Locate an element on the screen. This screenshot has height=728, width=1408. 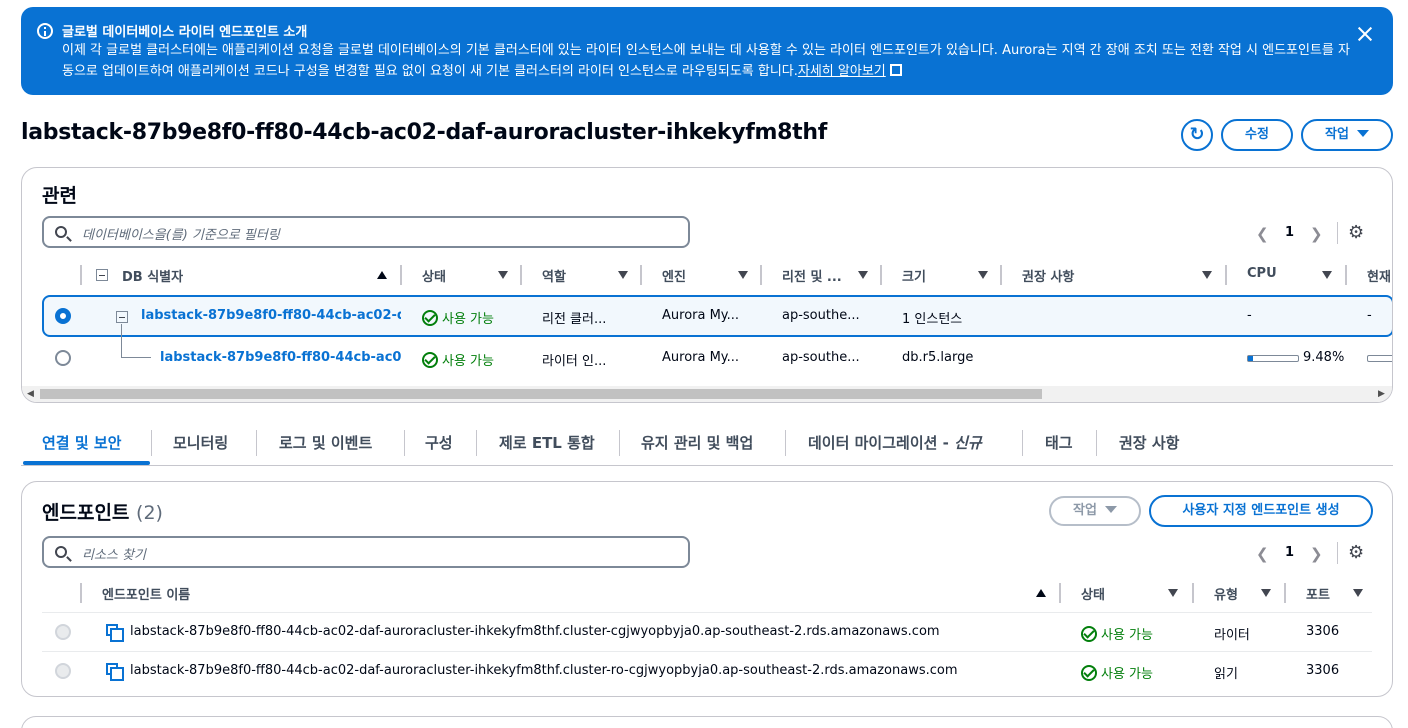
database-filter-input: 데이터베이스을(를) 기준으로 필터링 is located at coordinates (366, 232).